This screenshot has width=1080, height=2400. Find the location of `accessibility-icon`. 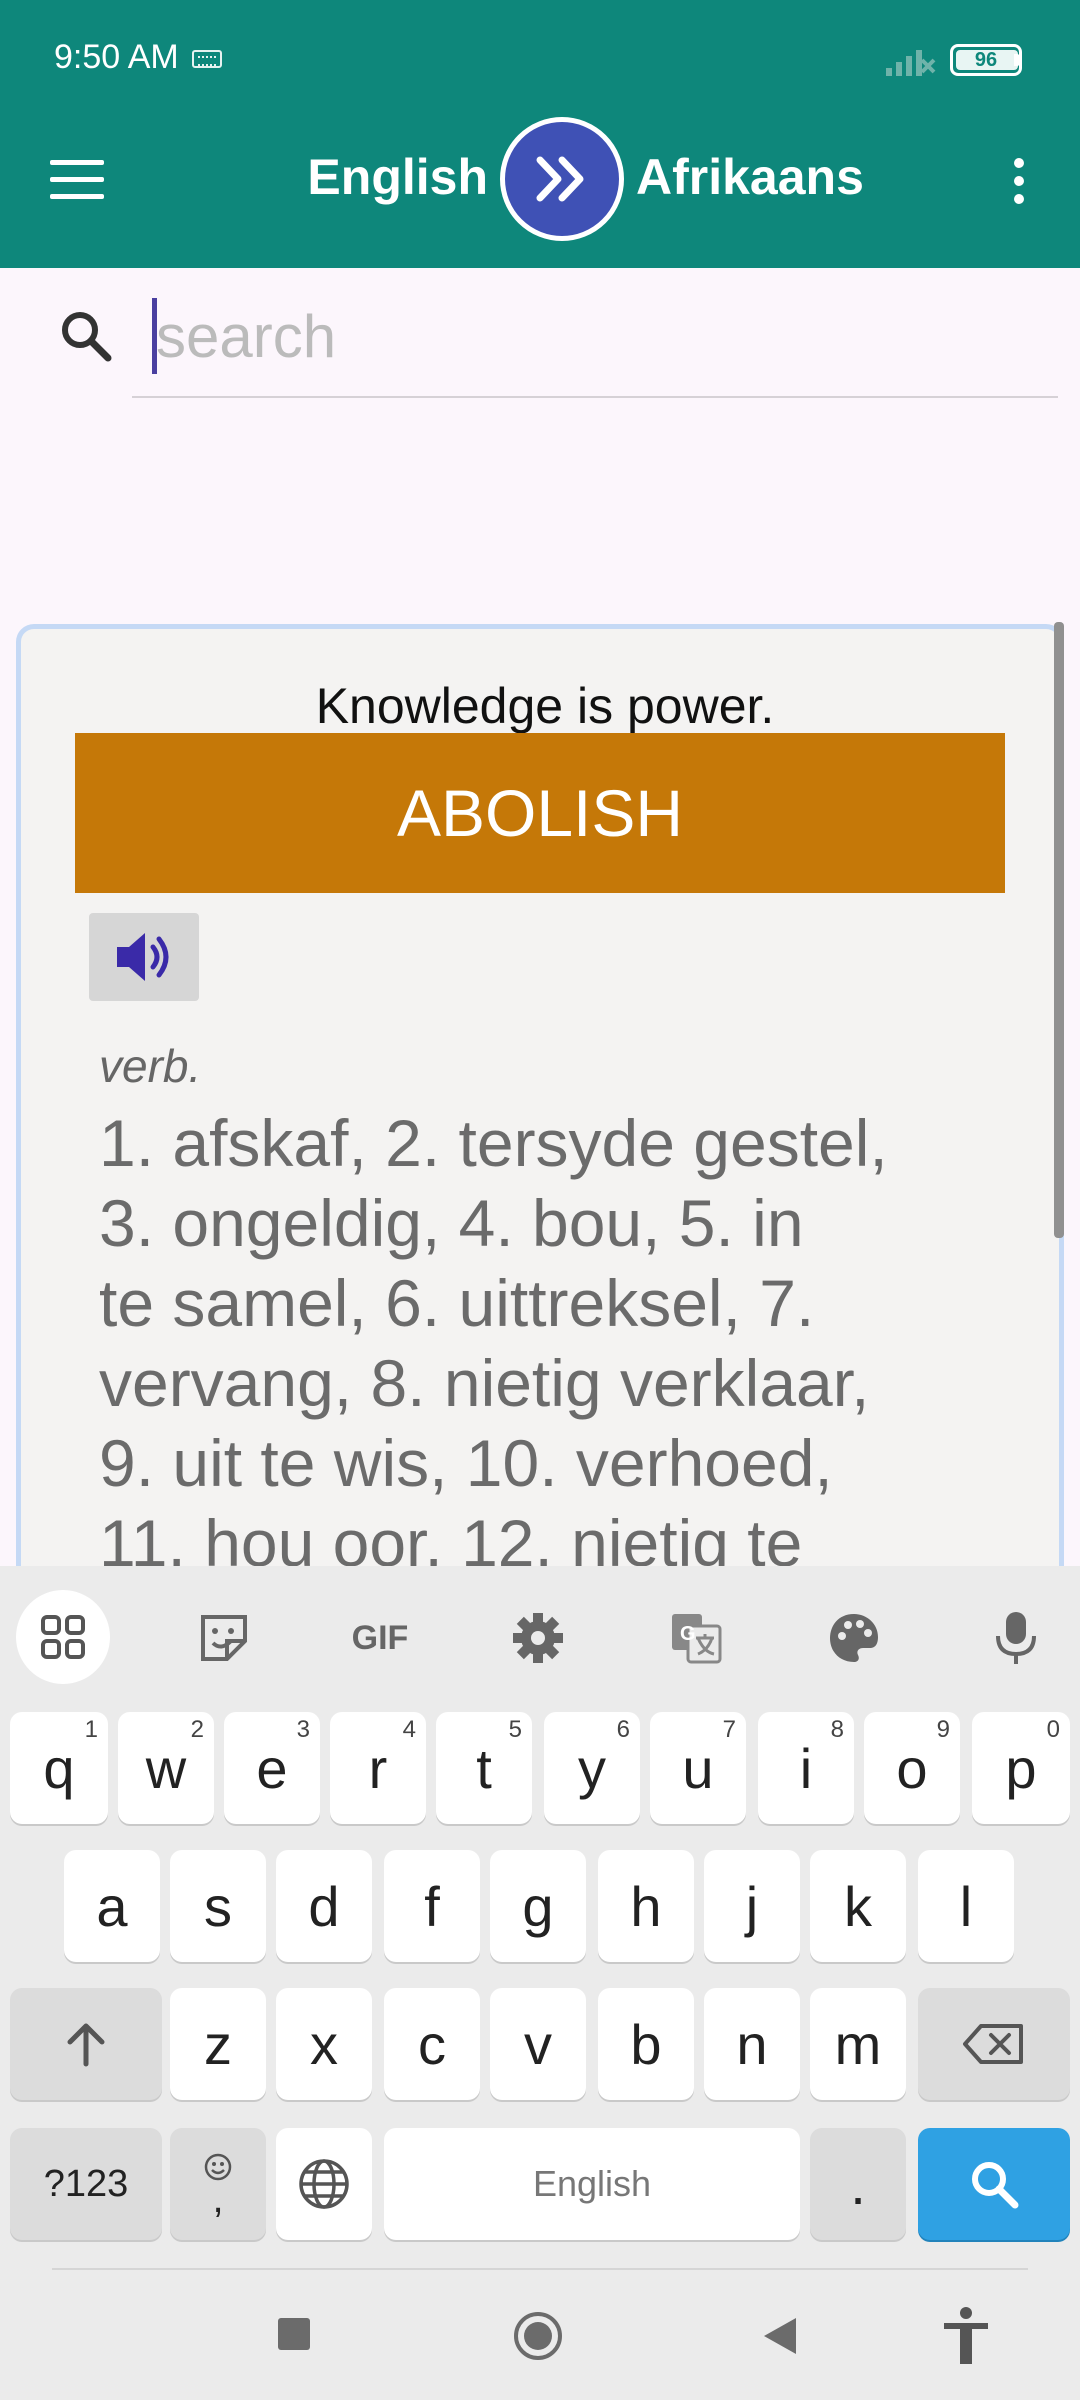

accessibility-icon is located at coordinates (966, 2336).